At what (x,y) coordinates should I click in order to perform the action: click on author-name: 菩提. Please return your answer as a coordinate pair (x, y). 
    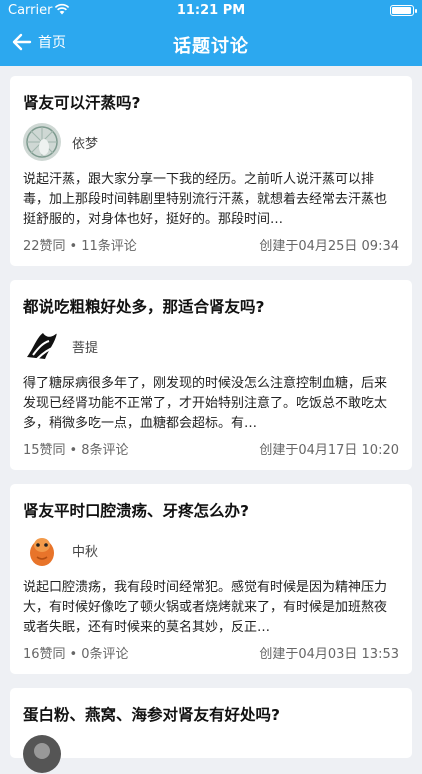
    Looking at the image, I should click on (85, 346).